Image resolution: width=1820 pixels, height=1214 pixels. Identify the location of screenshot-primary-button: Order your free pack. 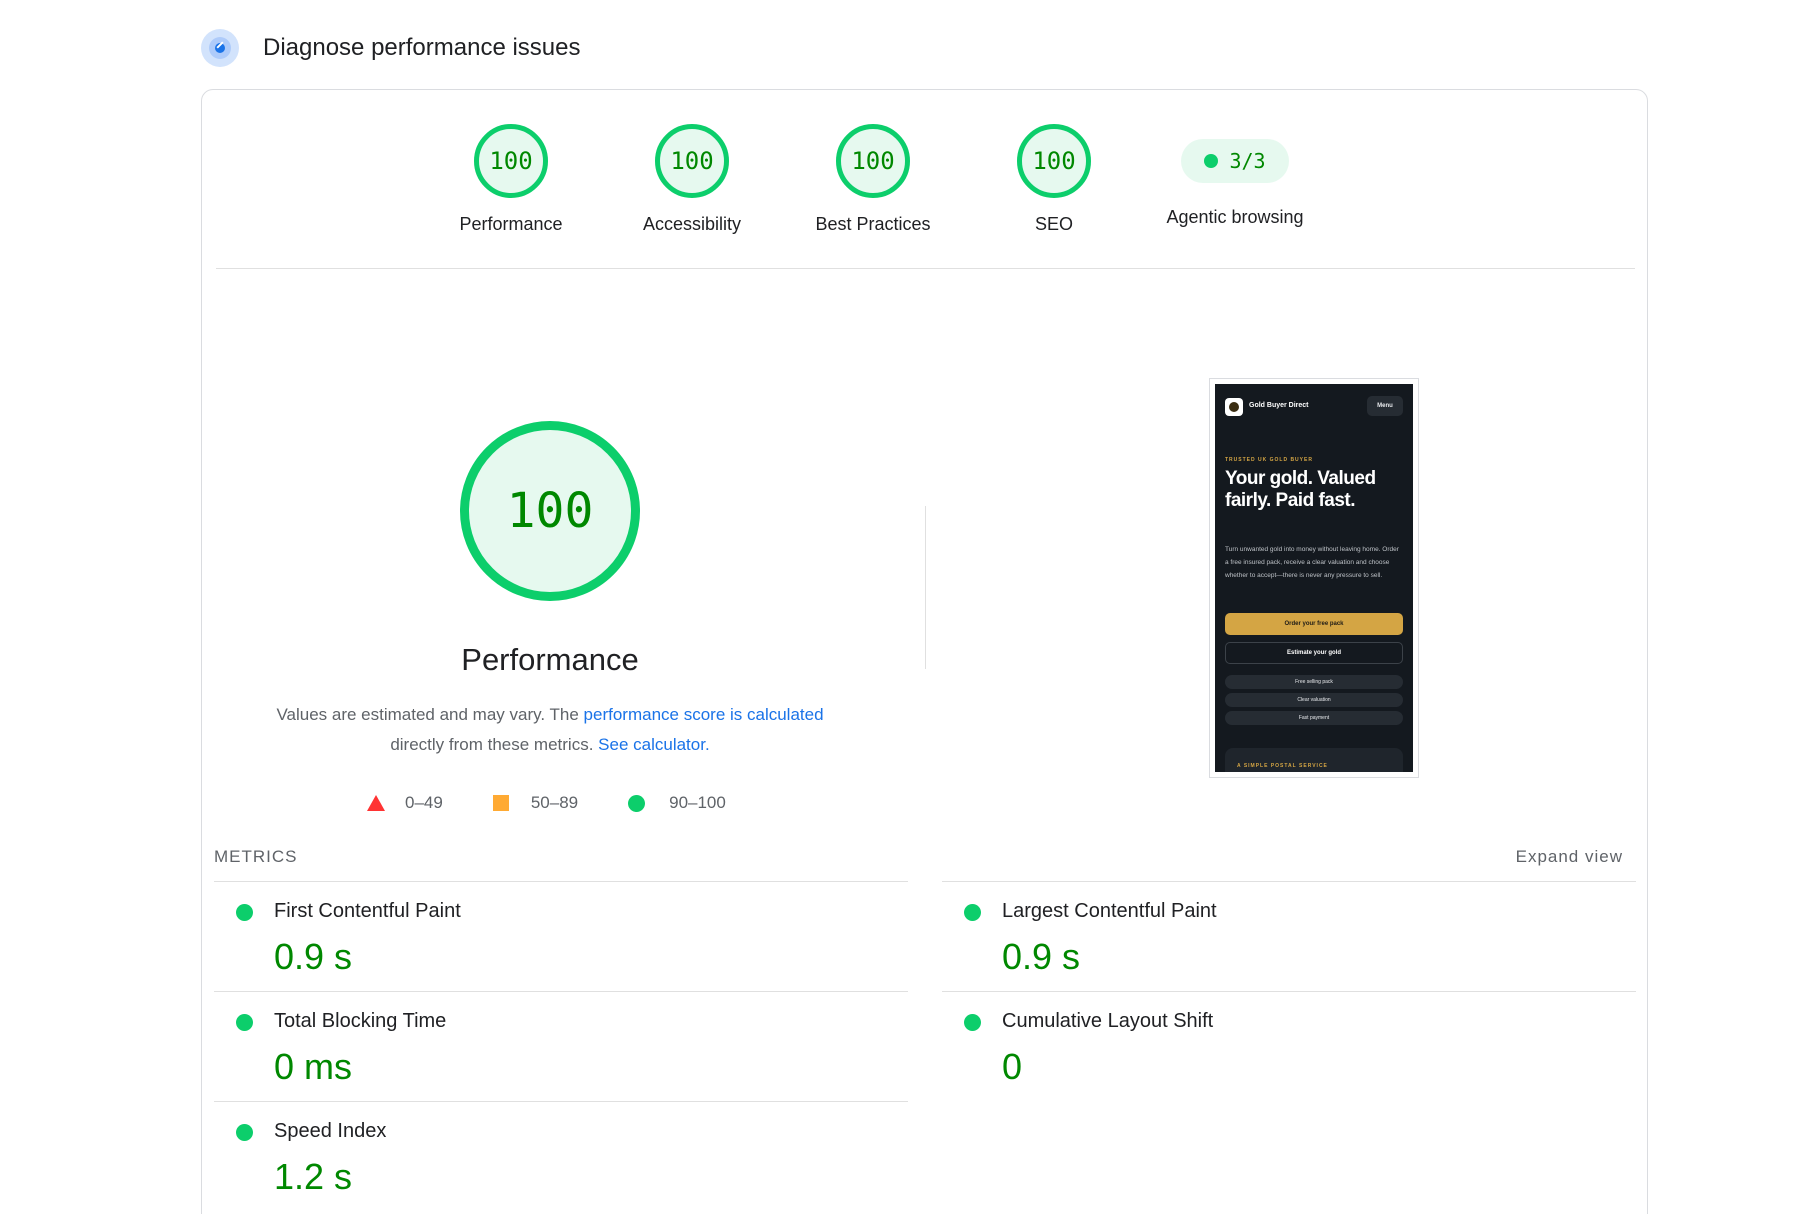
(1314, 624).